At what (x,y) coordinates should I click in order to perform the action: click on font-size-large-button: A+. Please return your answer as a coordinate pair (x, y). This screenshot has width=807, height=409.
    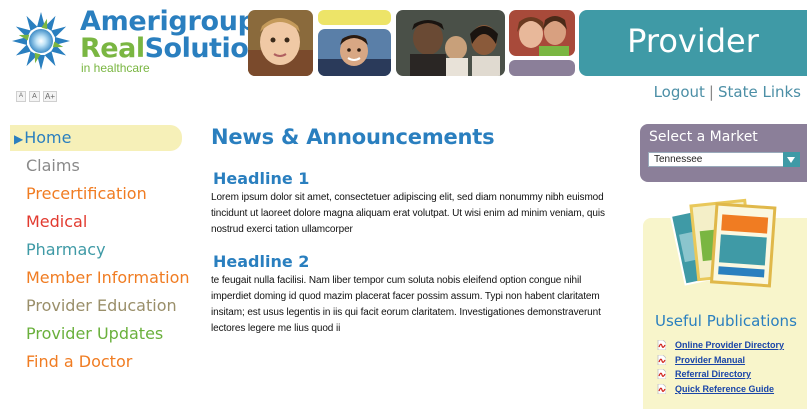
    Looking at the image, I should click on (50, 96).